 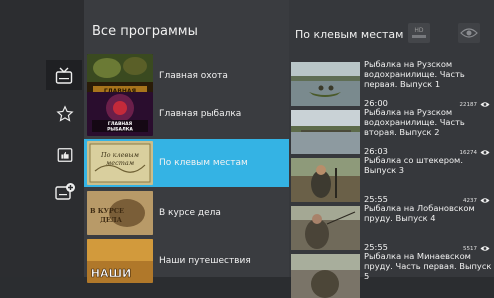 What do you see at coordinates (107, 211) in the screenshot?
I see `svg-text: В КУРСЕ` at bounding box center [107, 211].